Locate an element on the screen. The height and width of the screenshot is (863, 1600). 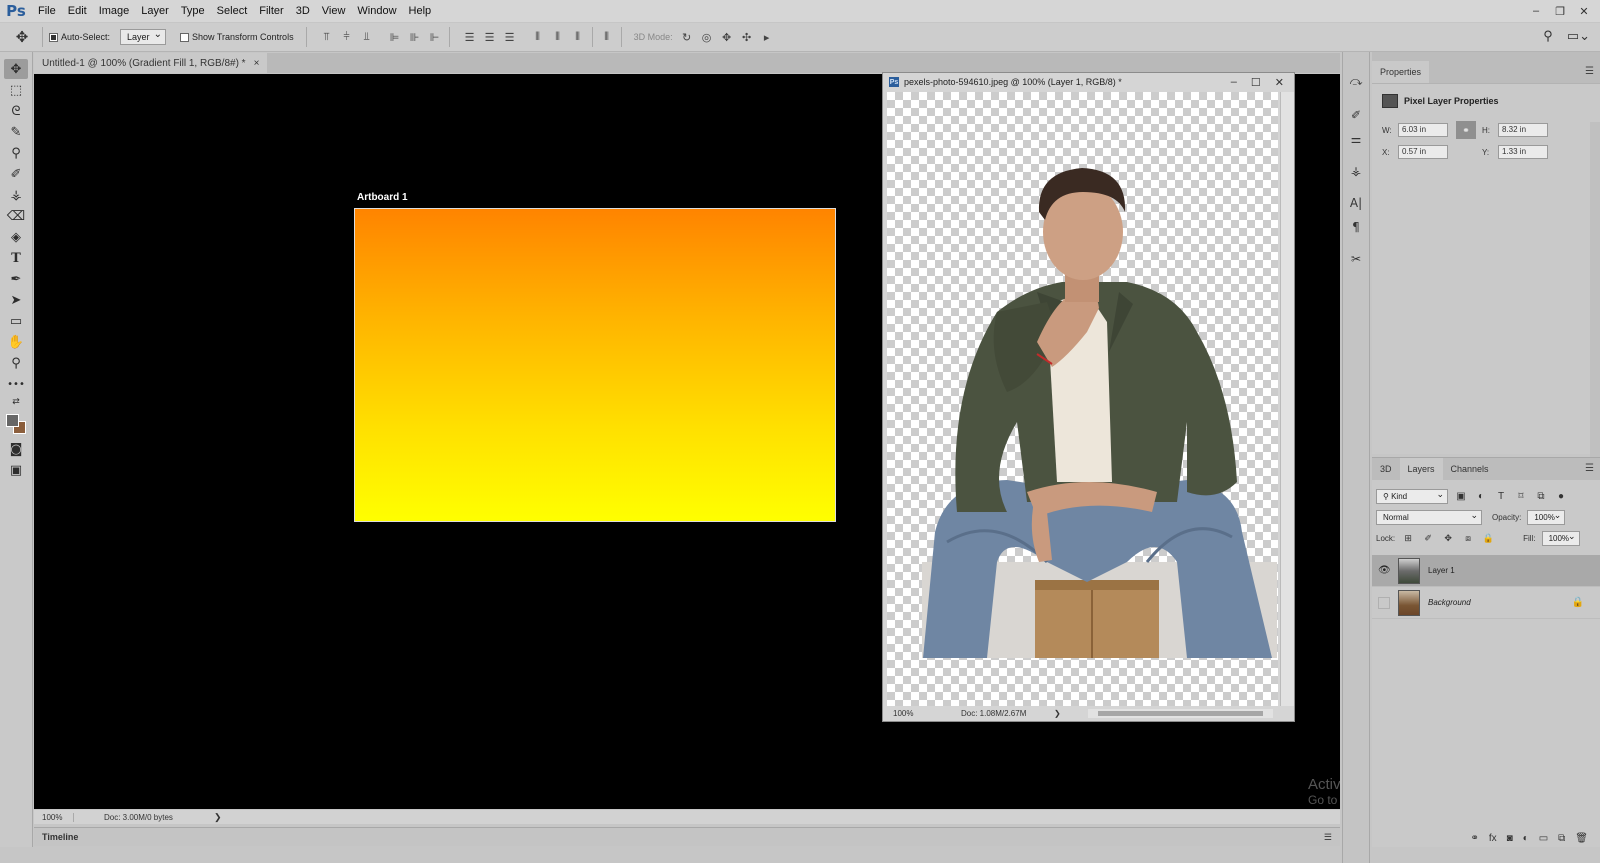
filter-kind-dropdown: ⚲ Kind is located at coordinates (1412, 496).